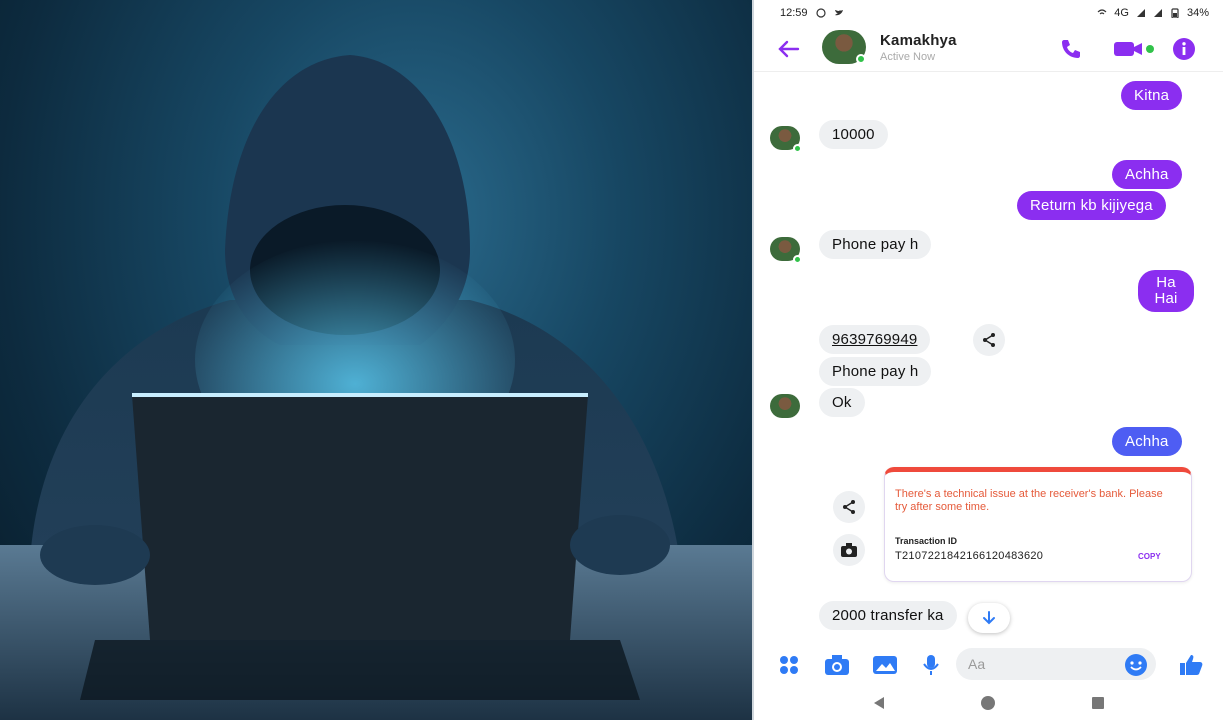 The width and height of the screenshot is (1223, 720). Describe the element at coordinates (1191, 665) in the screenshot. I see `thumbs-up-icon` at that location.